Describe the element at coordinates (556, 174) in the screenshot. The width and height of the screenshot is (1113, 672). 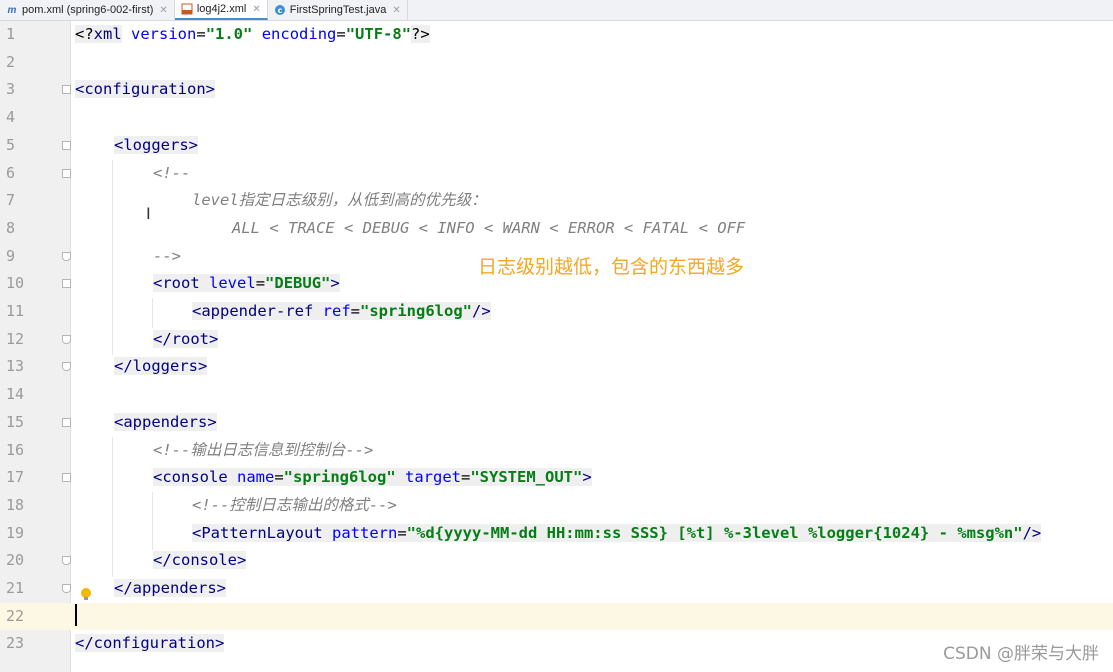
I see `code-line: 6 <!--` at that location.